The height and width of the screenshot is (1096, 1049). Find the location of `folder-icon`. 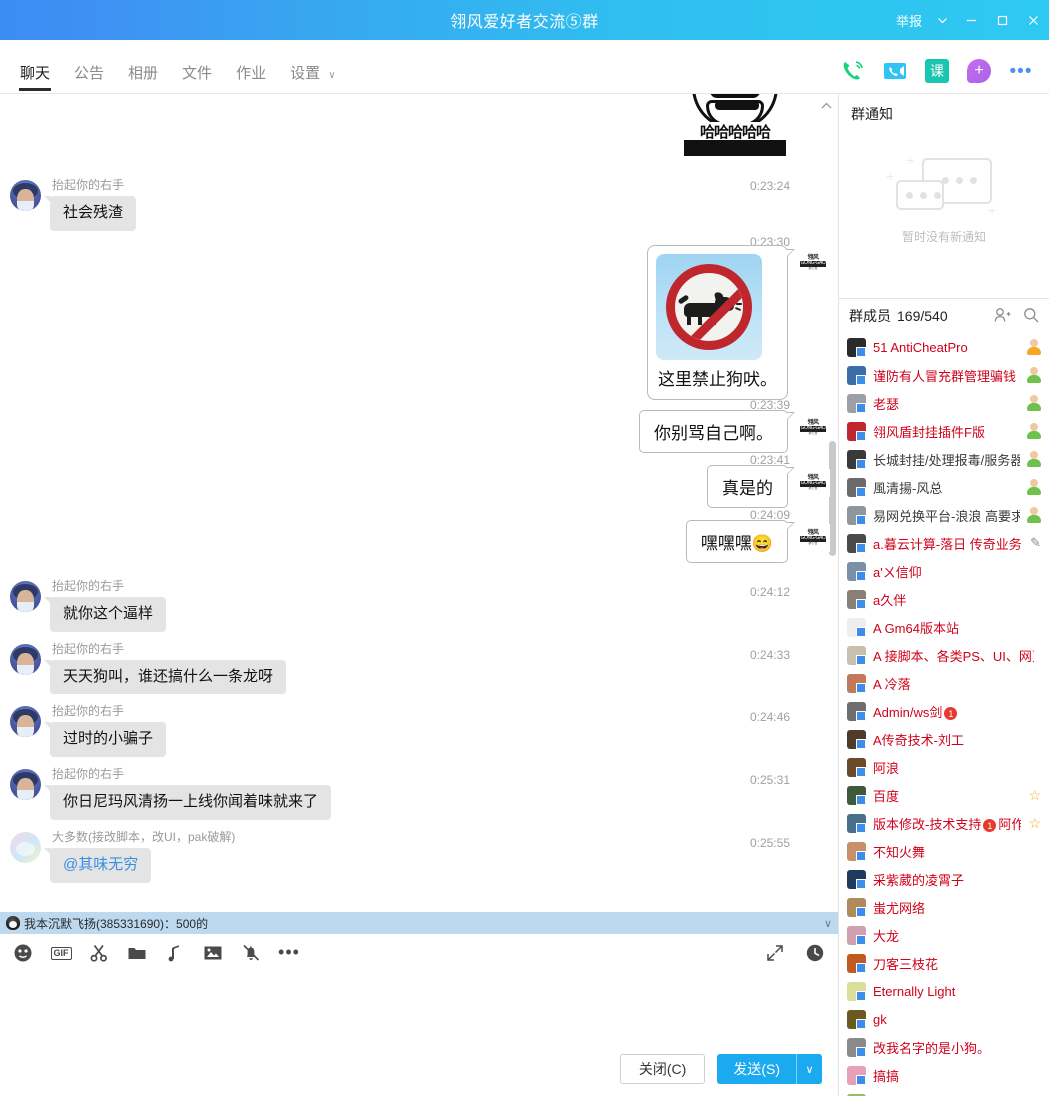

folder-icon is located at coordinates (137, 953).